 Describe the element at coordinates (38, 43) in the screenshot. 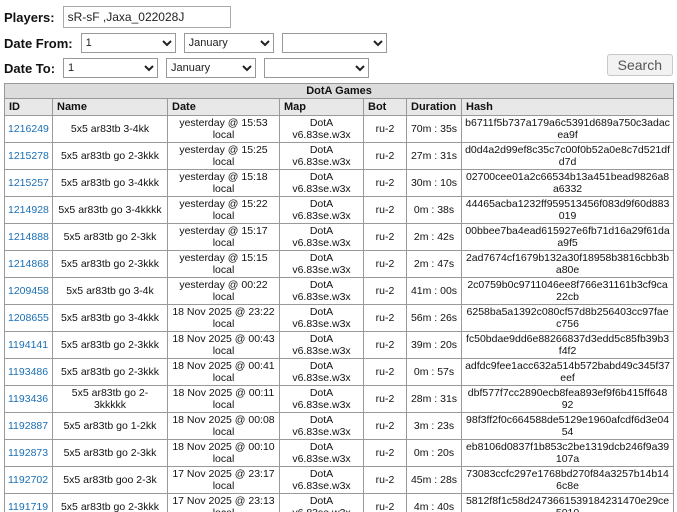

I see `date-from-label: Date From:` at that location.